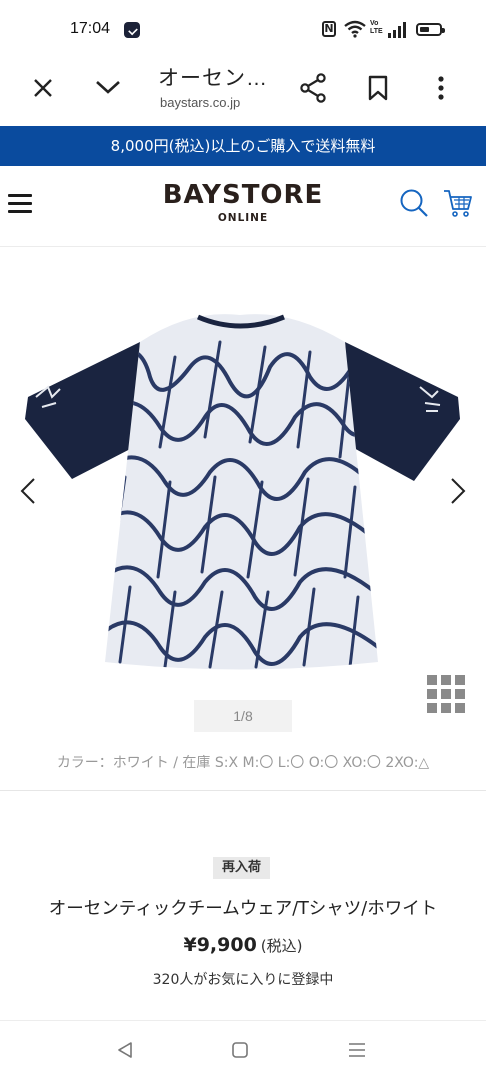  I want to click on battery-icon, so click(430, 29).